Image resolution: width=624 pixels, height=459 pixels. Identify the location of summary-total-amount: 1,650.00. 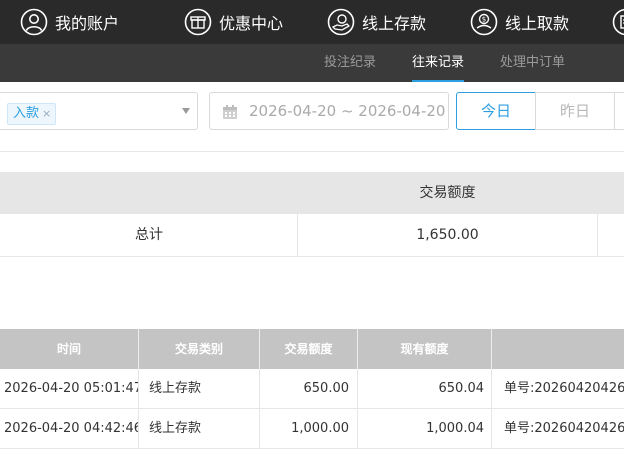
(447, 235).